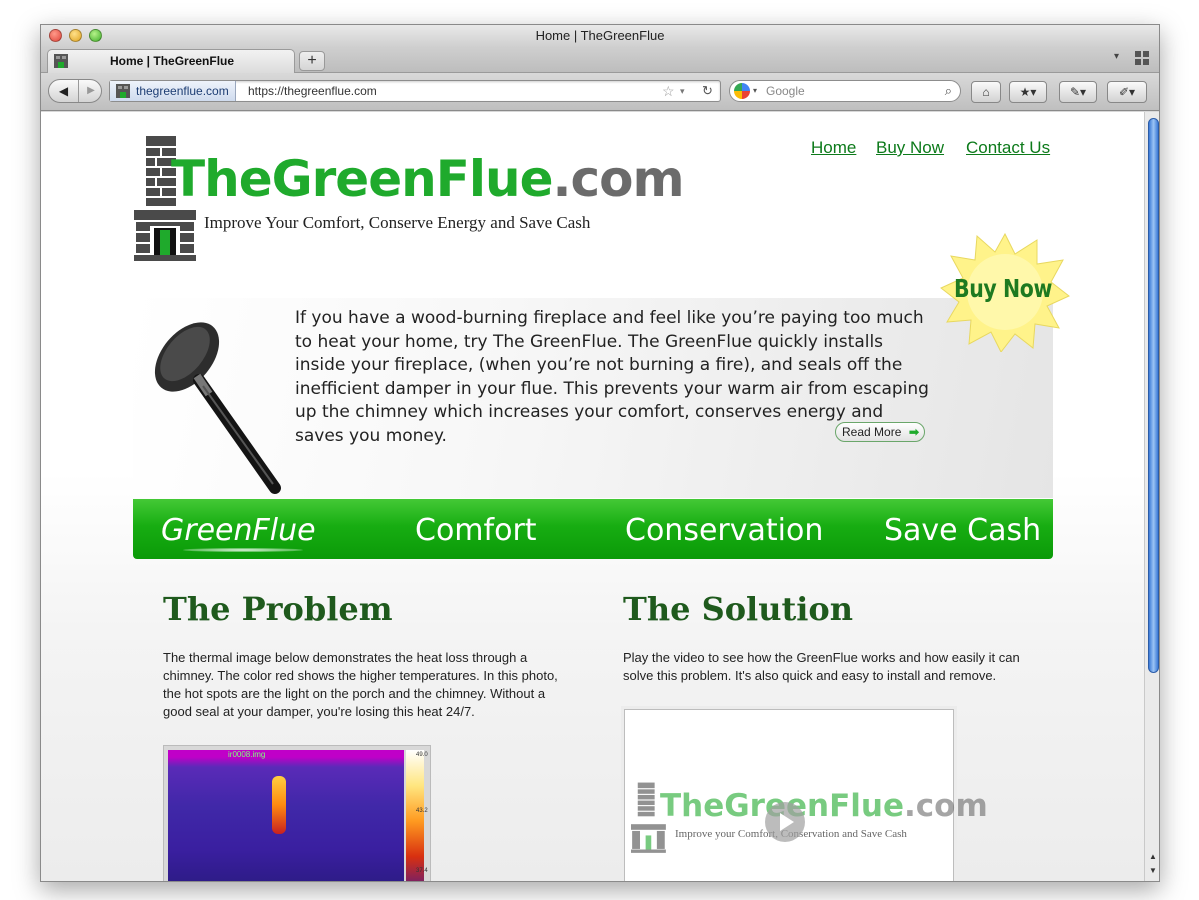 The height and width of the screenshot is (900, 1199). What do you see at coordinates (247, 754) in the screenshot?
I see `thermal-image-label: ir0008.img` at bounding box center [247, 754].